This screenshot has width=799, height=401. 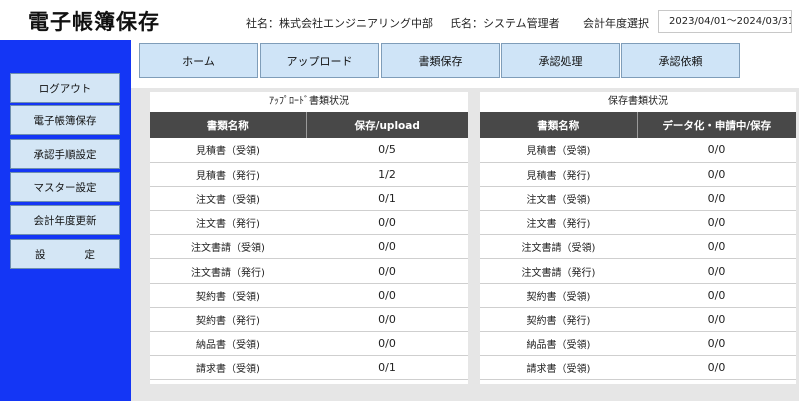 I want to click on sidebar-item-settings: 設 定, so click(x=65, y=254).